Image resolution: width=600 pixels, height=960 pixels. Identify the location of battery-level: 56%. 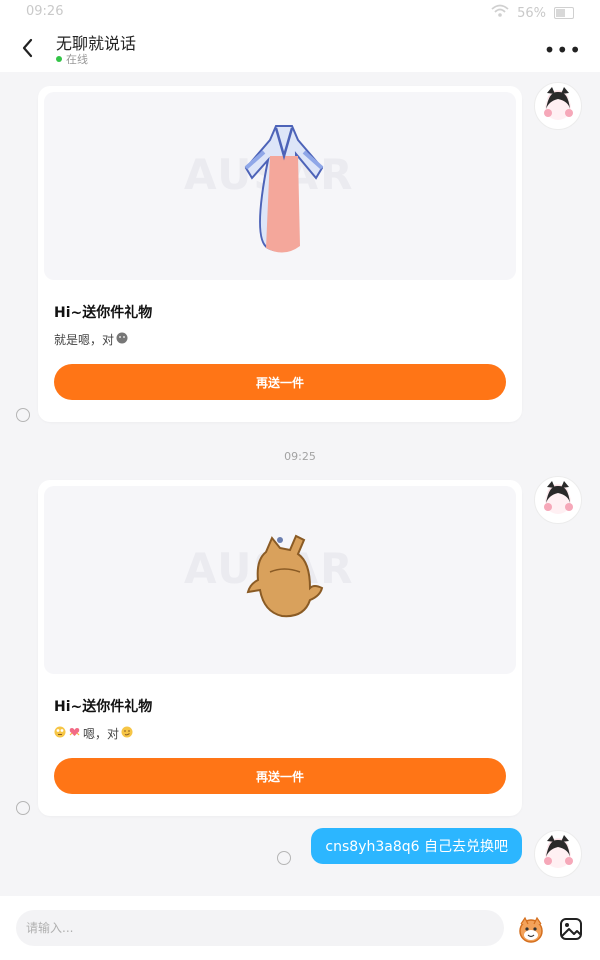
(531, 13).